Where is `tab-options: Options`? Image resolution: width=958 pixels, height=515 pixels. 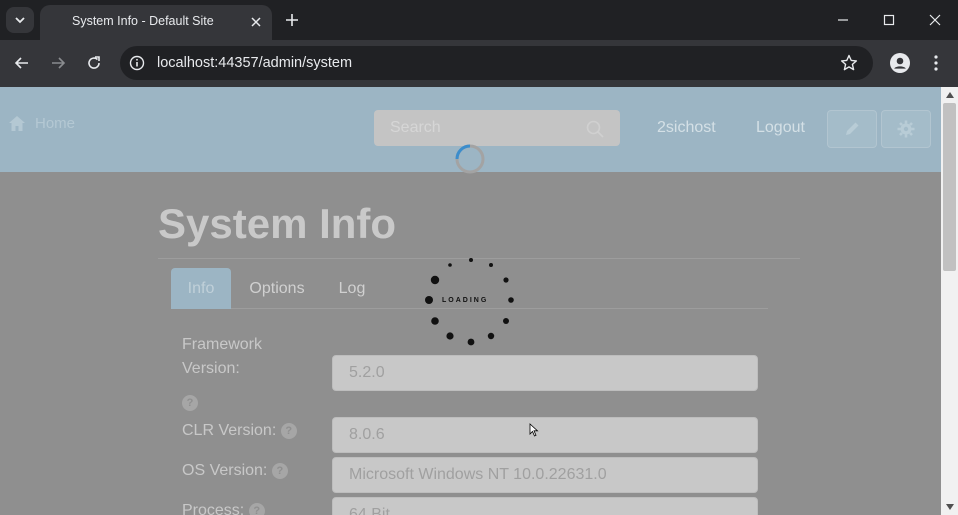 tab-options: Options is located at coordinates (277, 288).